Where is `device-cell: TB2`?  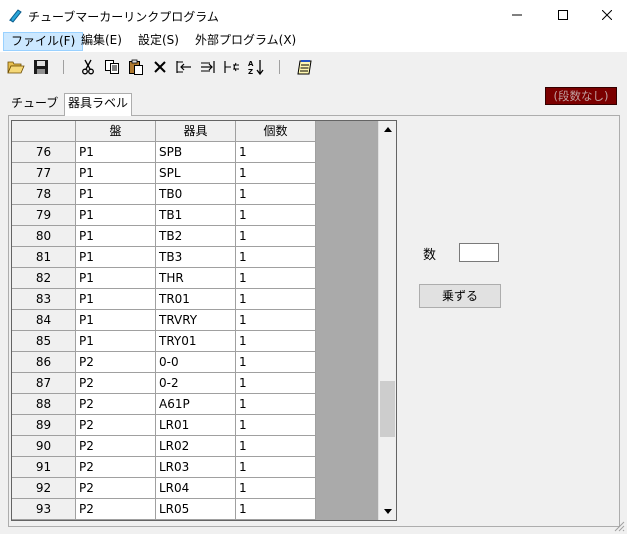
device-cell: TB2 is located at coordinates (196, 236).